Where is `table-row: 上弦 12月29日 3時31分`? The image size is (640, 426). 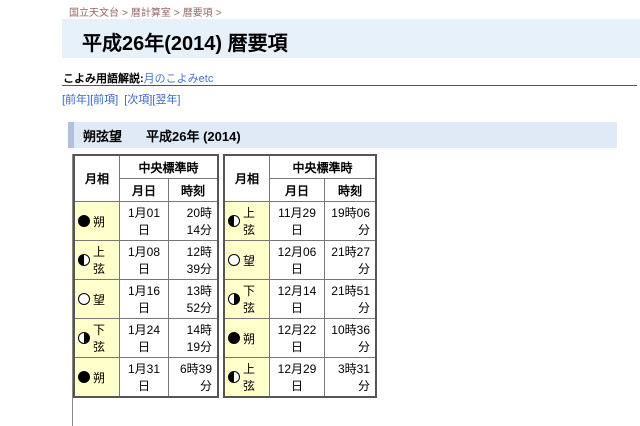
table-row: 上弦 12月29日 3時31分 is located at coordinates (300, 377).